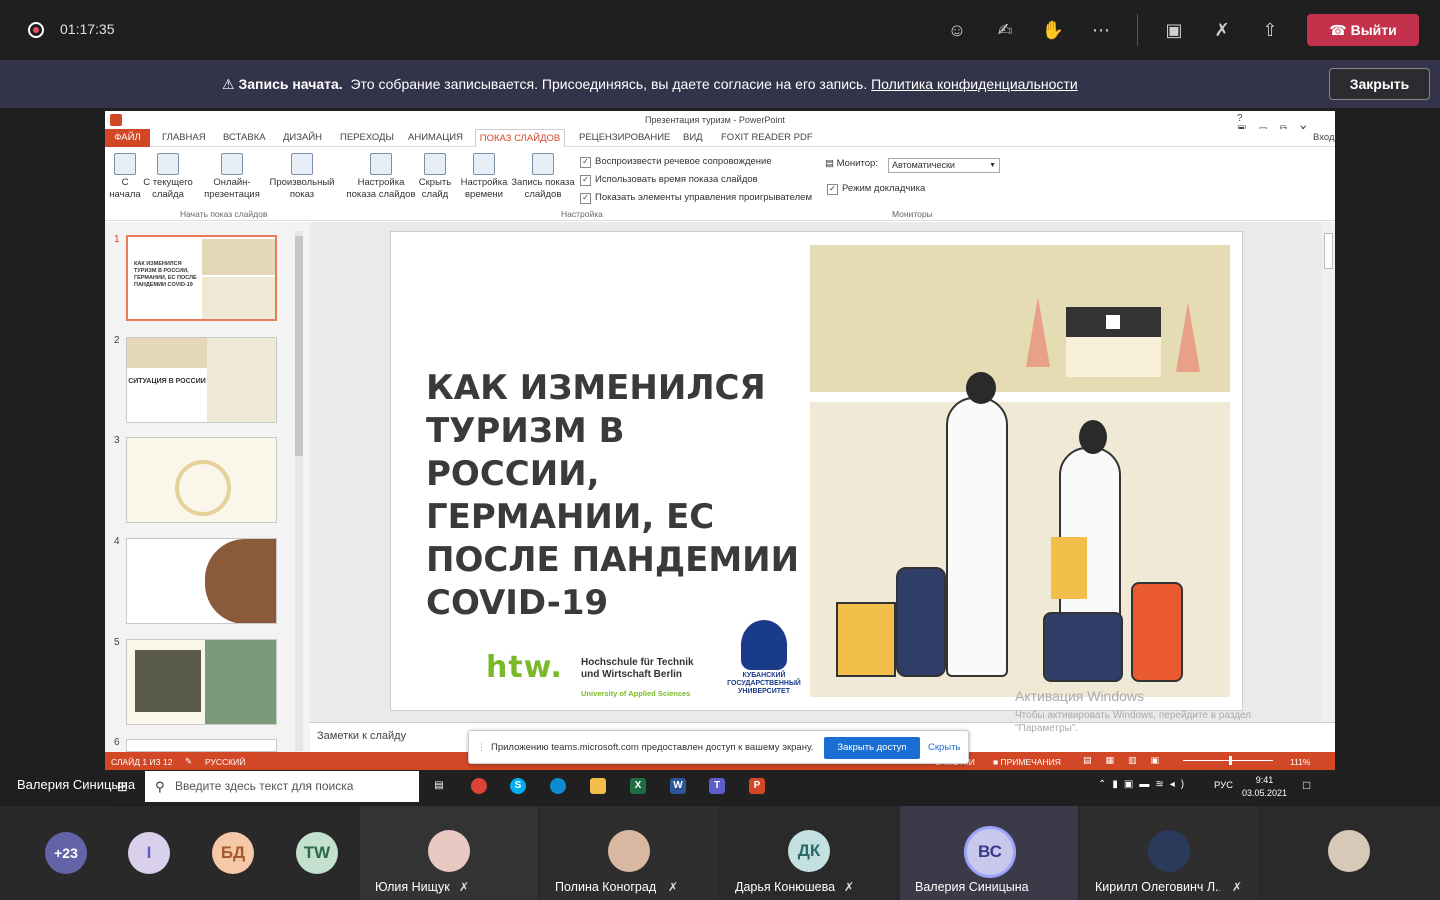 The height and width of the screenshot is (900, 1440). What do you see at coordinates (757, 786) in the screenshot?
I see `powerpoint-taskbar-icon: P` at bounding box center [757, 786].